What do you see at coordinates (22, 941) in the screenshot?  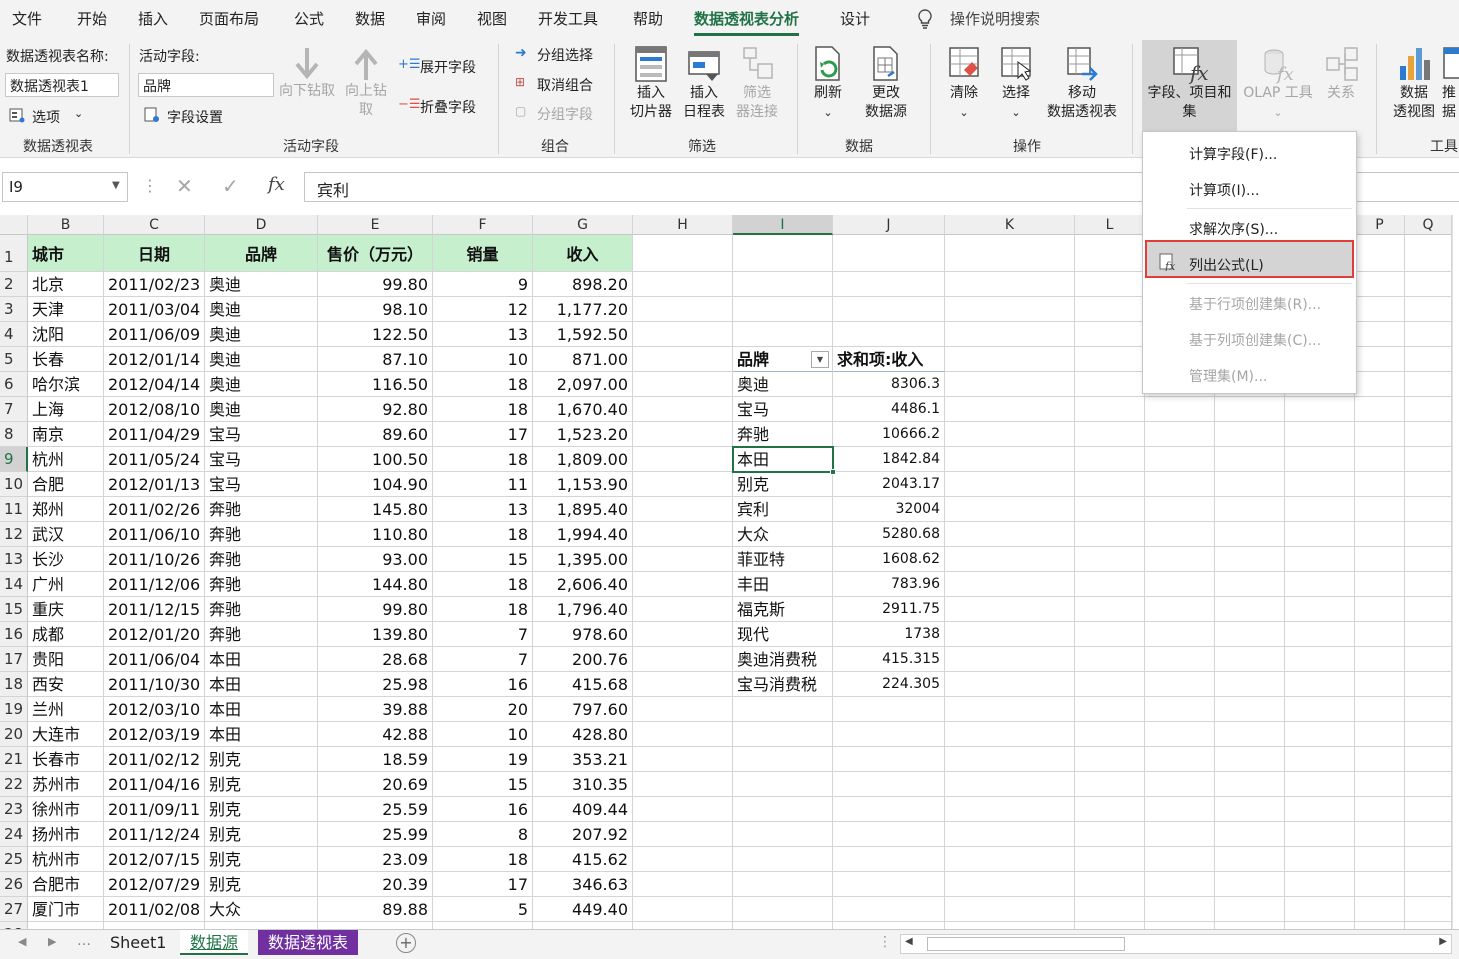 I see `scroll-tabs-left-icon: ◀` at bounding box center [22, 941].